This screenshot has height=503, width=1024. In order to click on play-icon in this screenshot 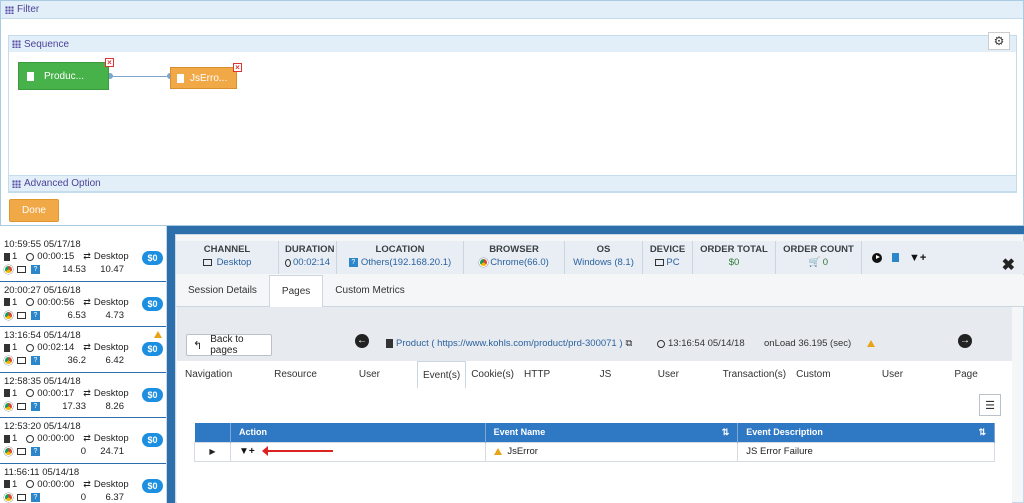, I will do `click(877, 257)`.